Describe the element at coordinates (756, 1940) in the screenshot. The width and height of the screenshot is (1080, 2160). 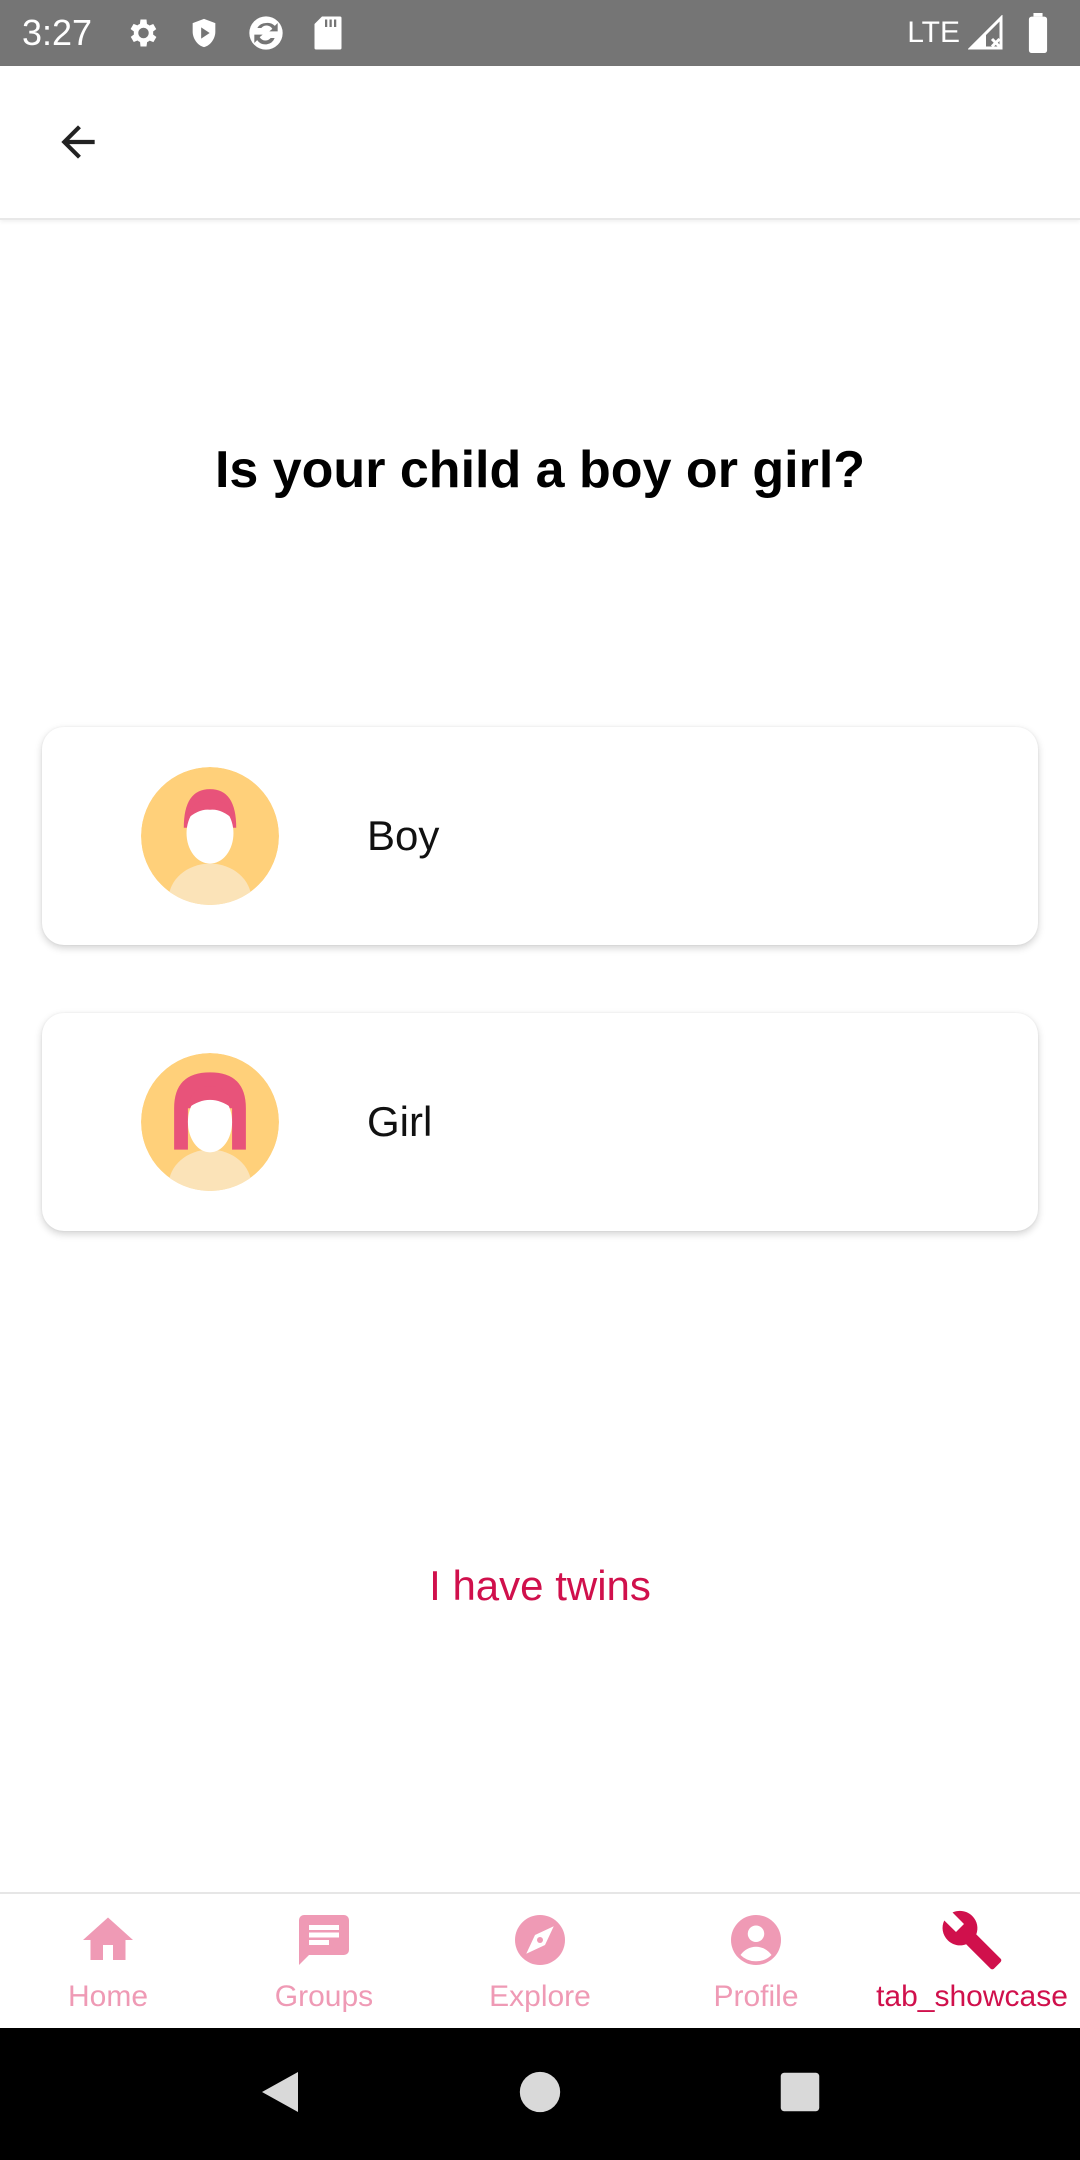
I see `person-icon` at that location.